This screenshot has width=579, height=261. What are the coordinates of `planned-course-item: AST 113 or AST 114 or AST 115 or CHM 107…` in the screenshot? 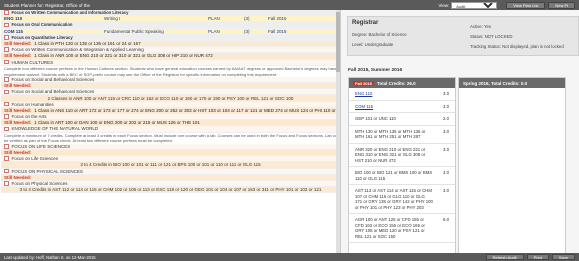 It's located at (402, 199).